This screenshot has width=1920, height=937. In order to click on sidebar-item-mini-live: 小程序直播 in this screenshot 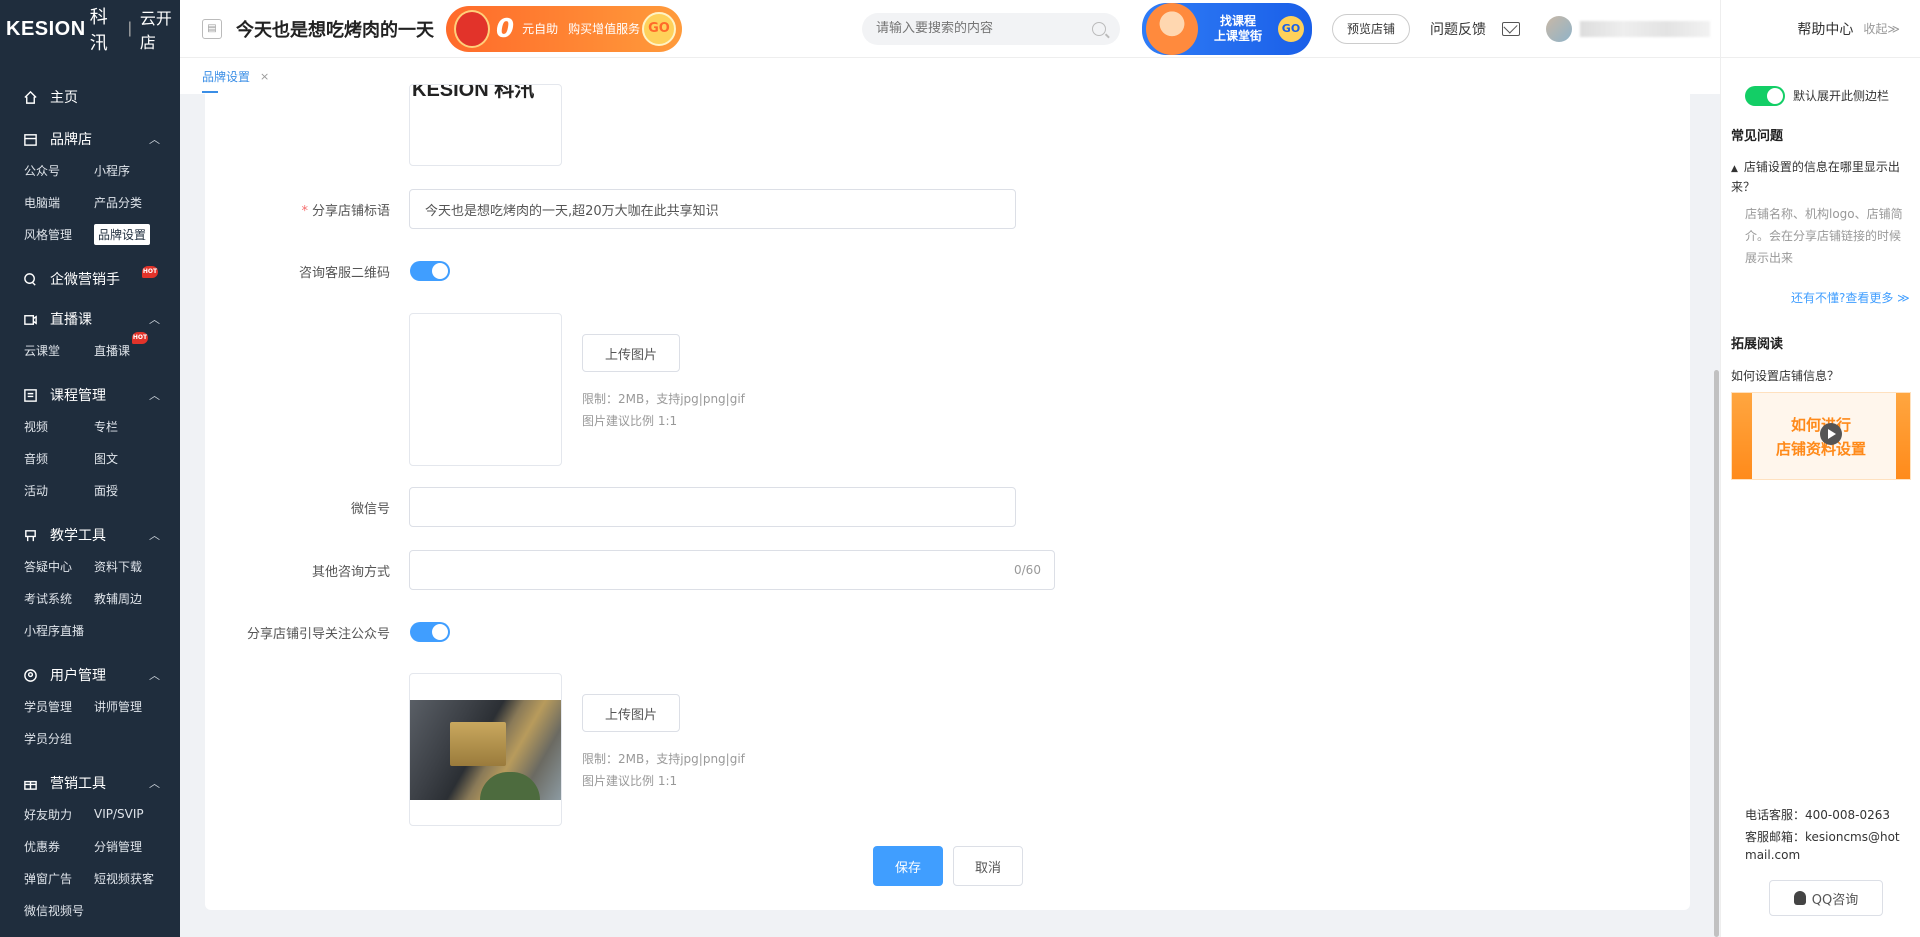, I will do `click(59, 630)`.